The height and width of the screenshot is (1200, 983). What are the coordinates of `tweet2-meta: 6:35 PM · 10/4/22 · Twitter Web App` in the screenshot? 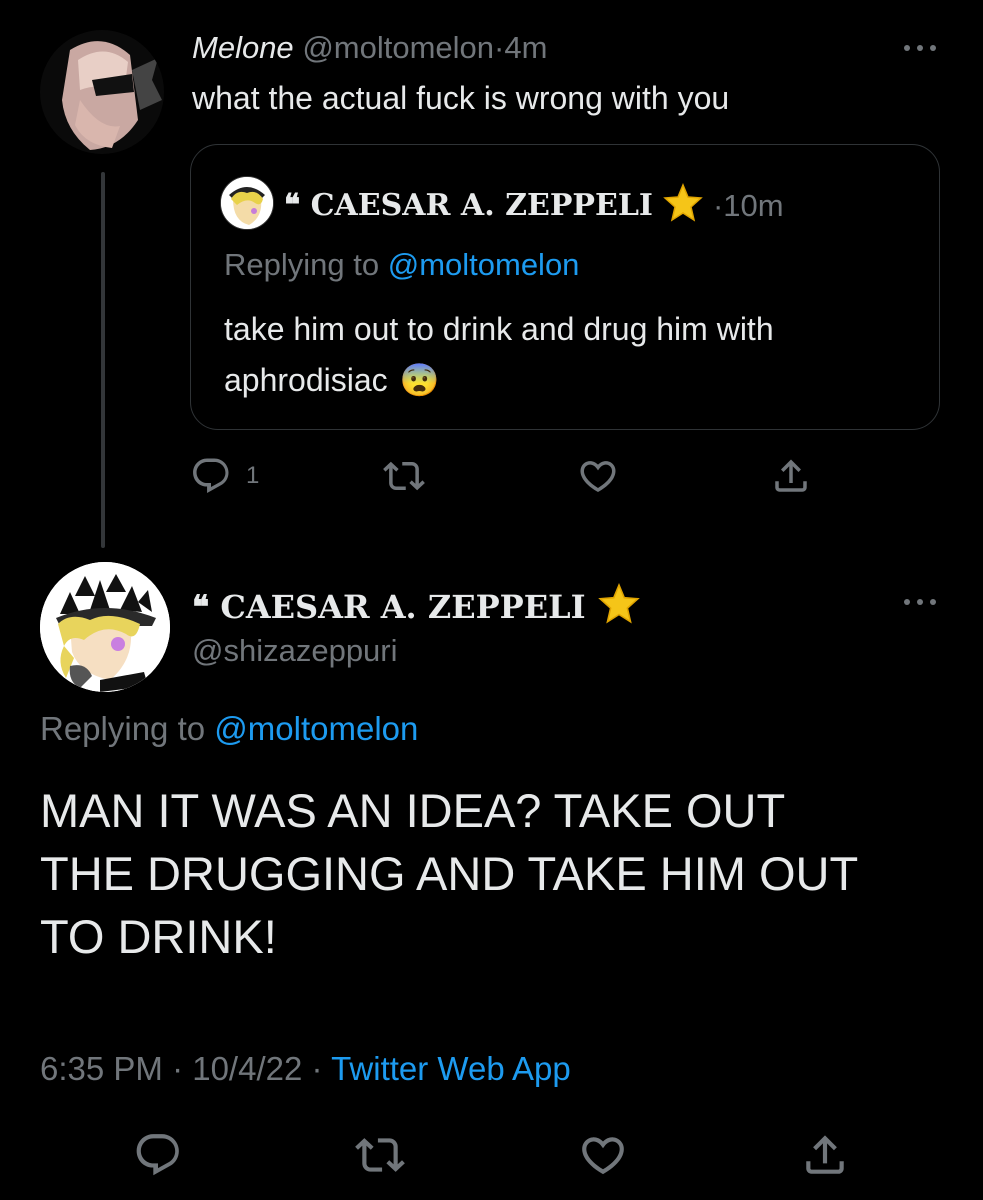 It's located at (305, 1069).